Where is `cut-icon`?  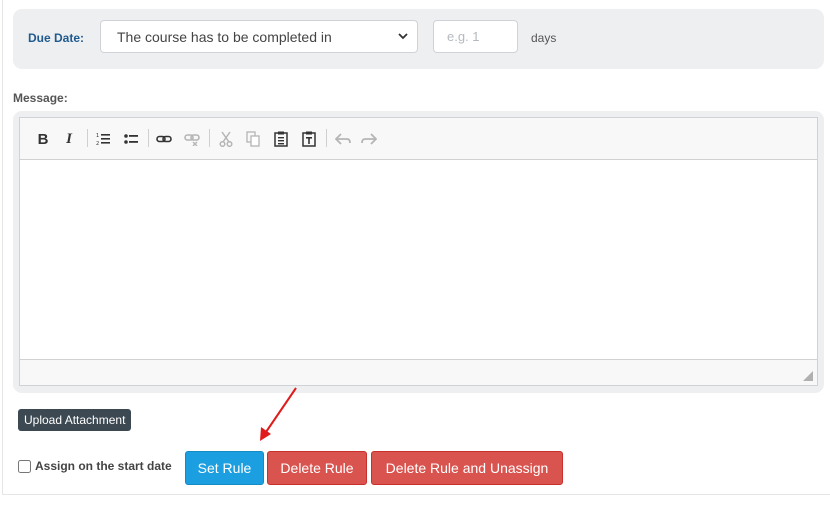
cut-icon is located at coordinates (226, 139).